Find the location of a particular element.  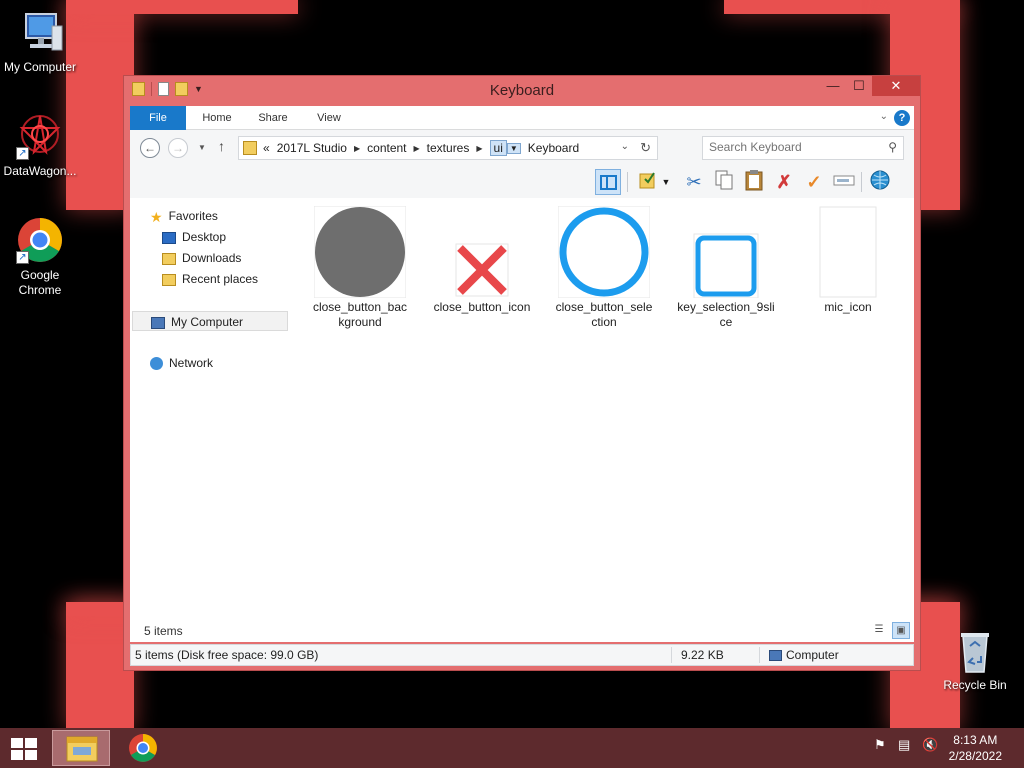

search-input is located at coordinates (794, 147).